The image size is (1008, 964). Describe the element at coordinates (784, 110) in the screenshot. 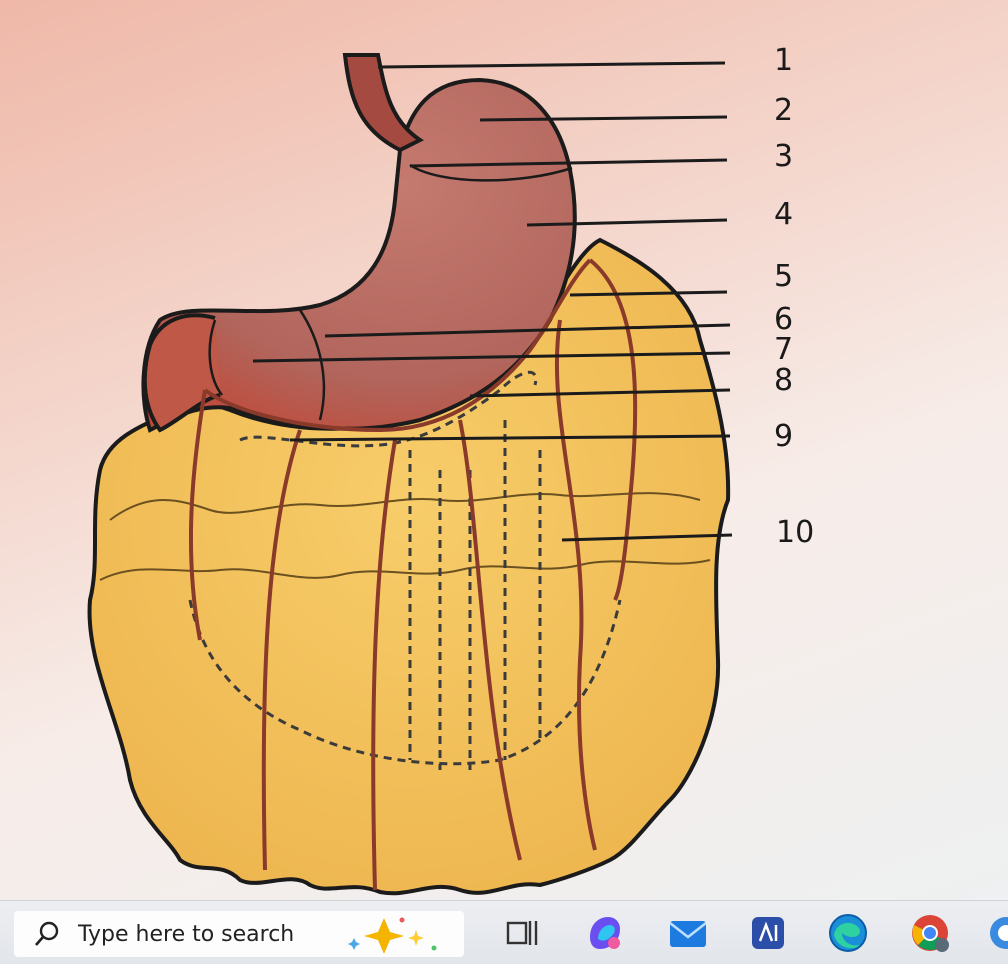

I see `label-2: 2` at that location.